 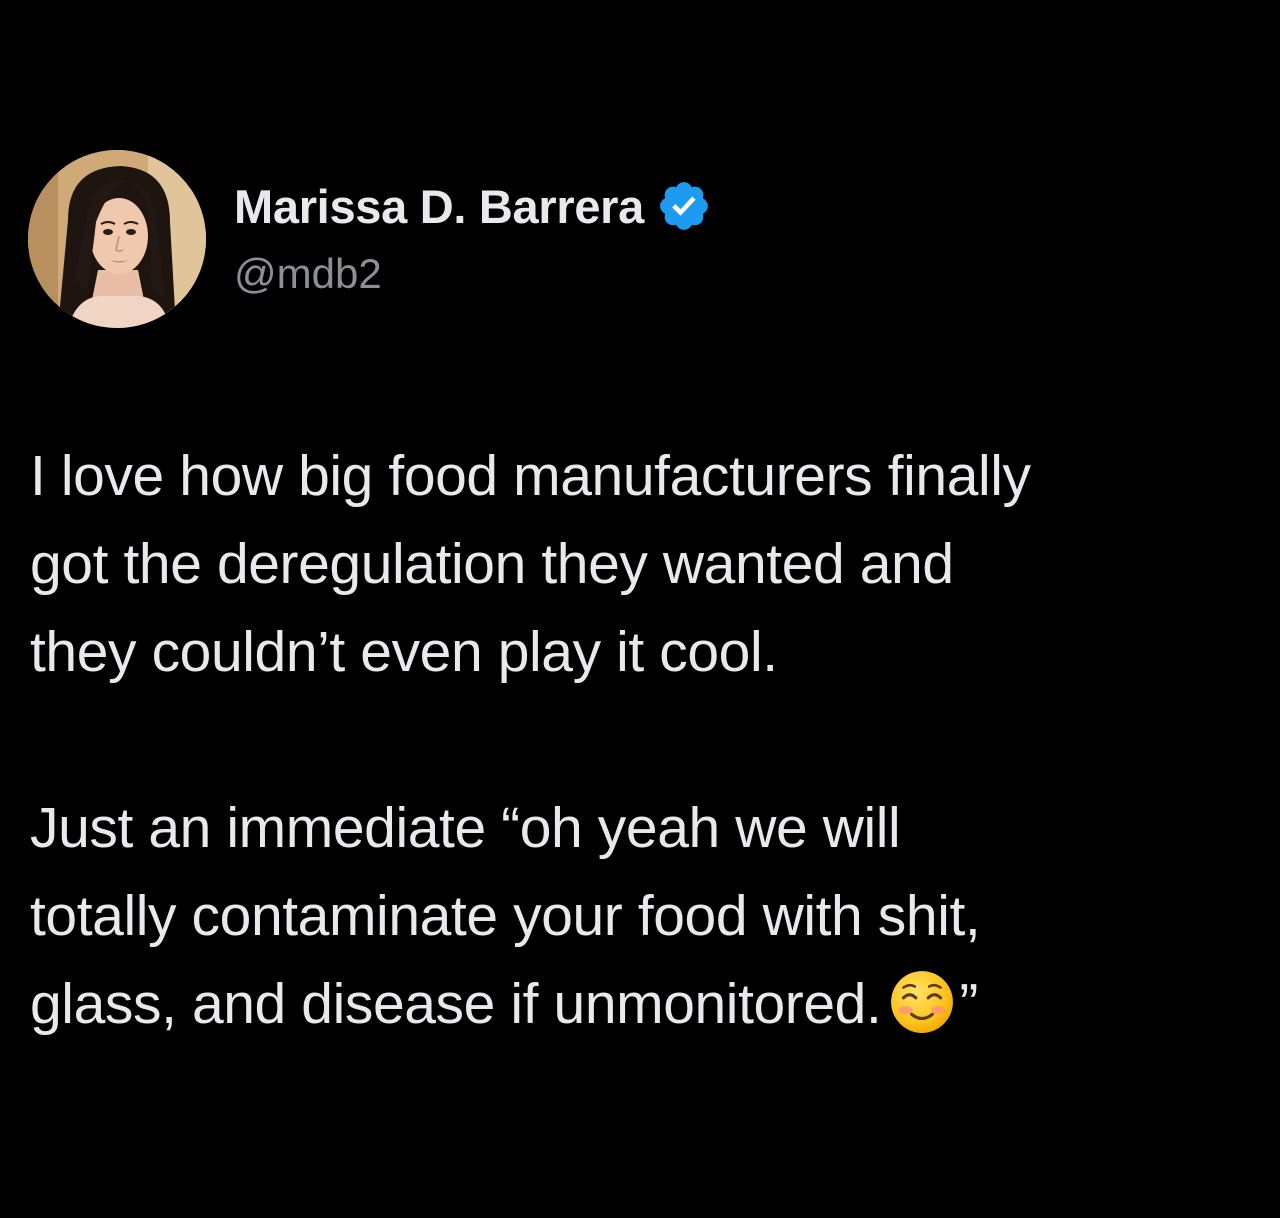 I want to click on smiling-face-icon, so click(x=922, y=1002).